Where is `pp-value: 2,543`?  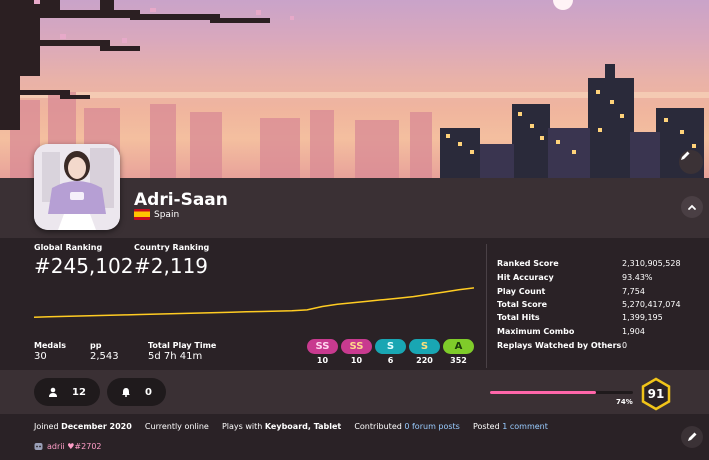 pp-value: 2,543 is located at coordinates (104, 356).